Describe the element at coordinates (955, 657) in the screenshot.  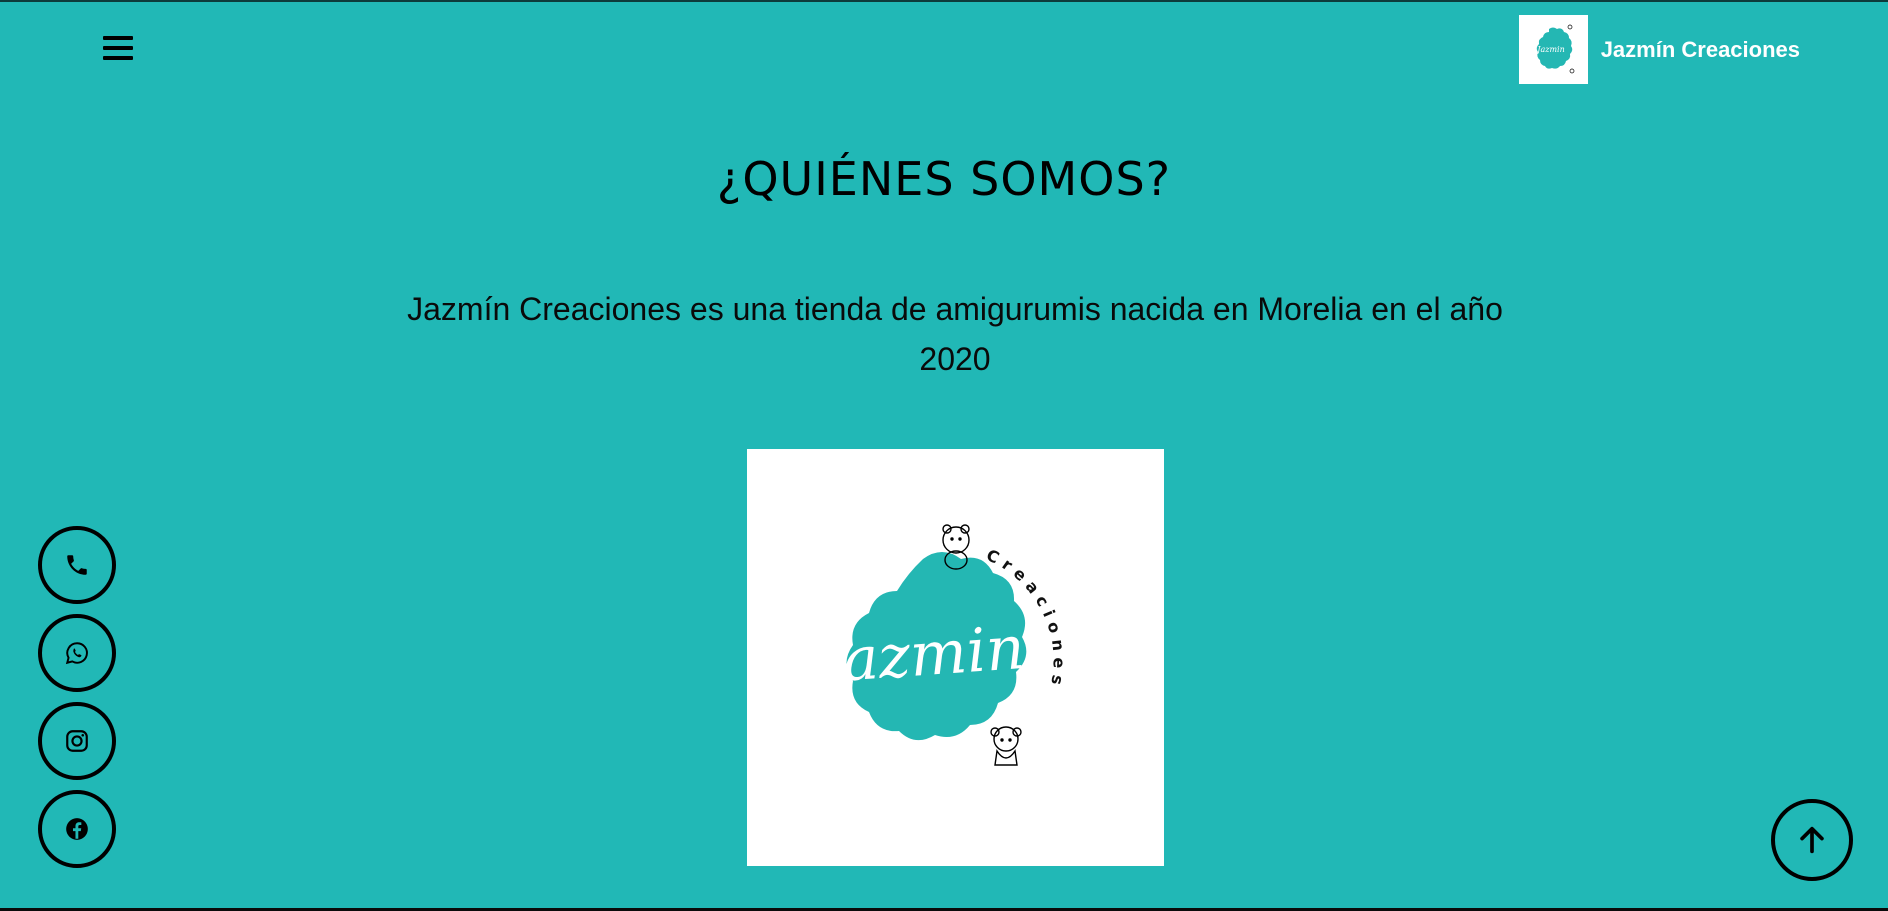
I see `hero-logo: Jazmin Creaciones` at that location.